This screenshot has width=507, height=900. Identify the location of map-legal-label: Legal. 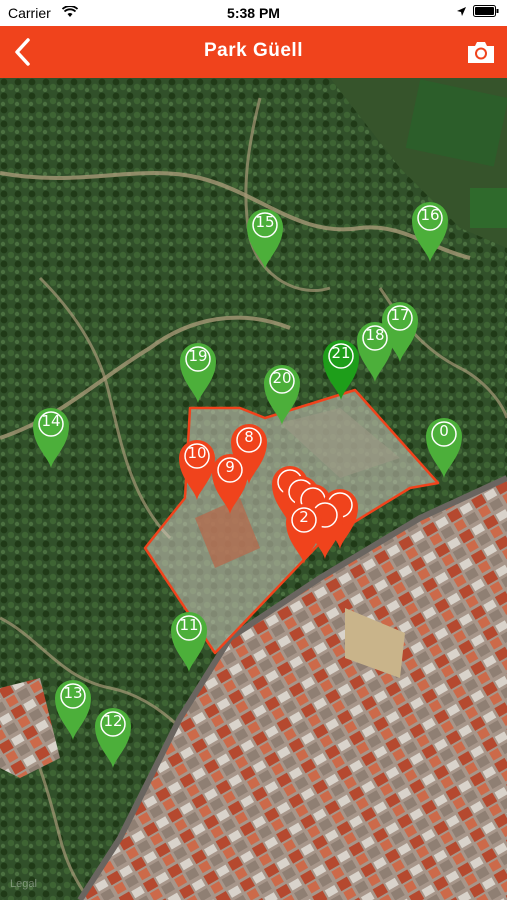
(23, 884).